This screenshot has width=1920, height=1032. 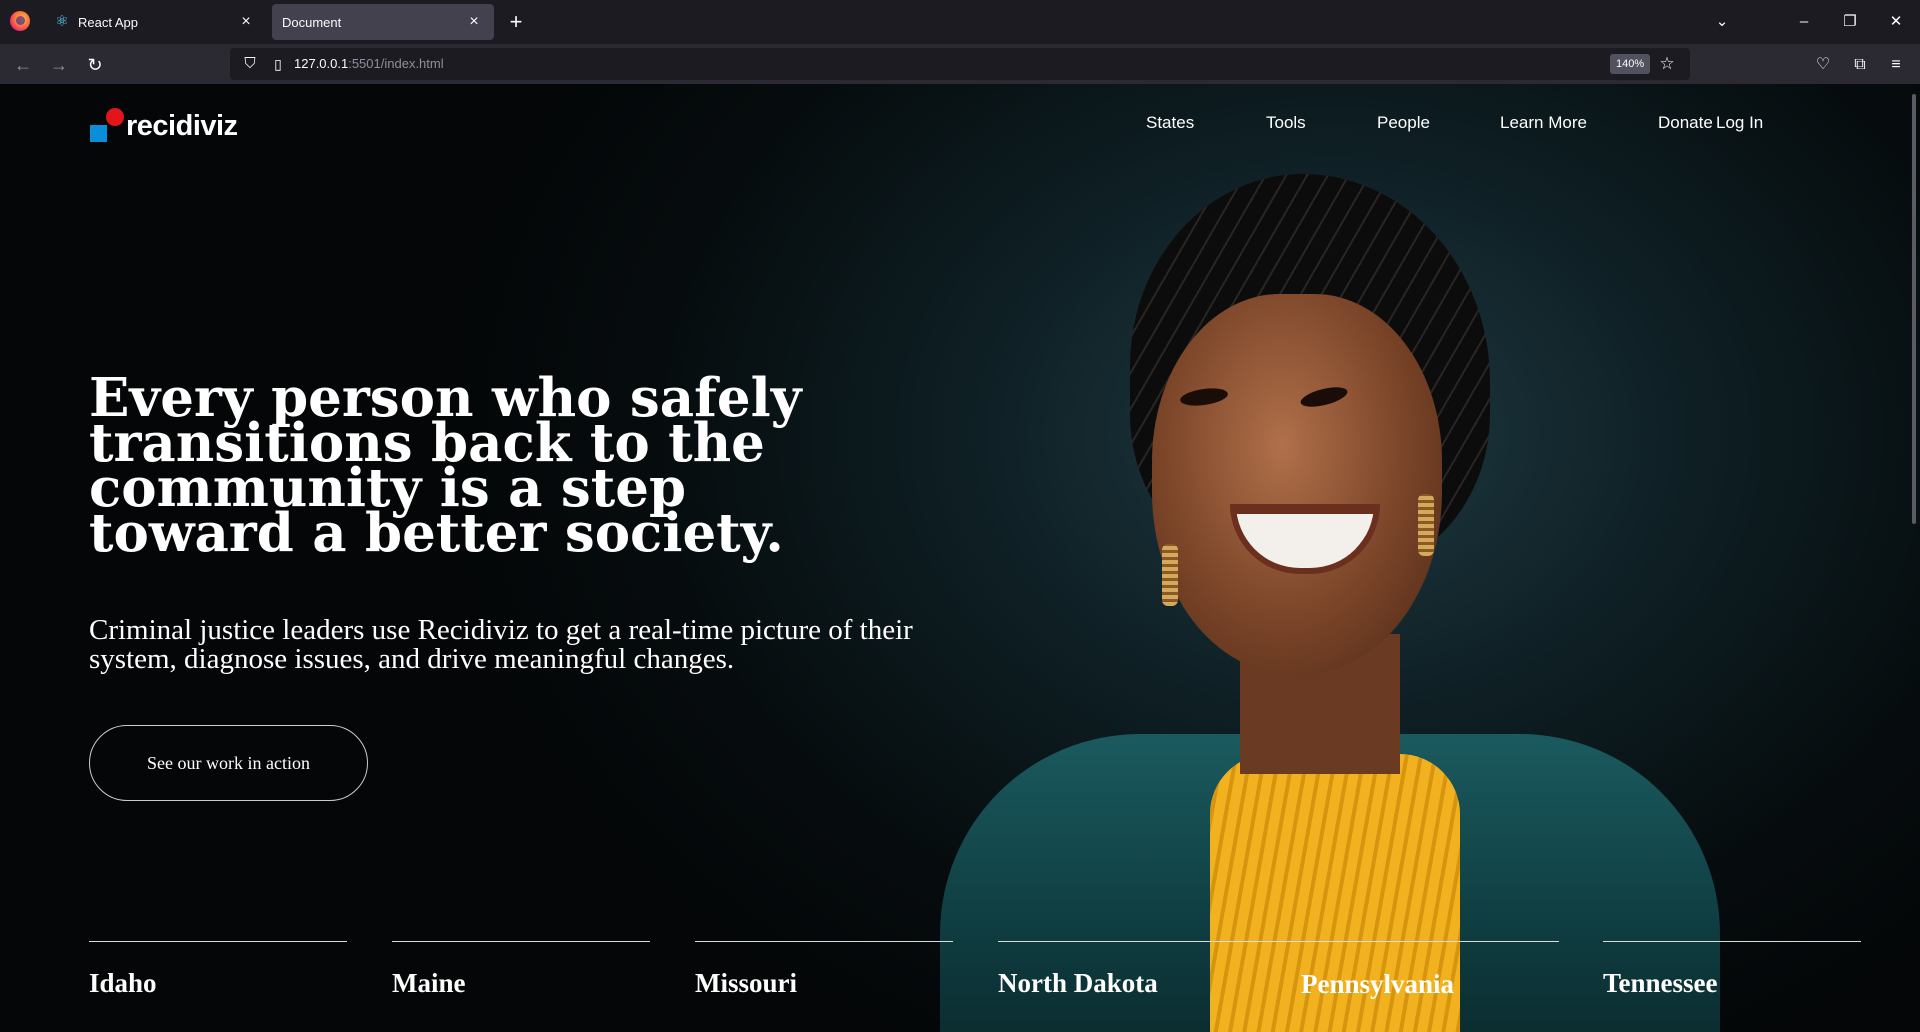 I want to click on state-label: Missouri, so click(x=746, y=983).